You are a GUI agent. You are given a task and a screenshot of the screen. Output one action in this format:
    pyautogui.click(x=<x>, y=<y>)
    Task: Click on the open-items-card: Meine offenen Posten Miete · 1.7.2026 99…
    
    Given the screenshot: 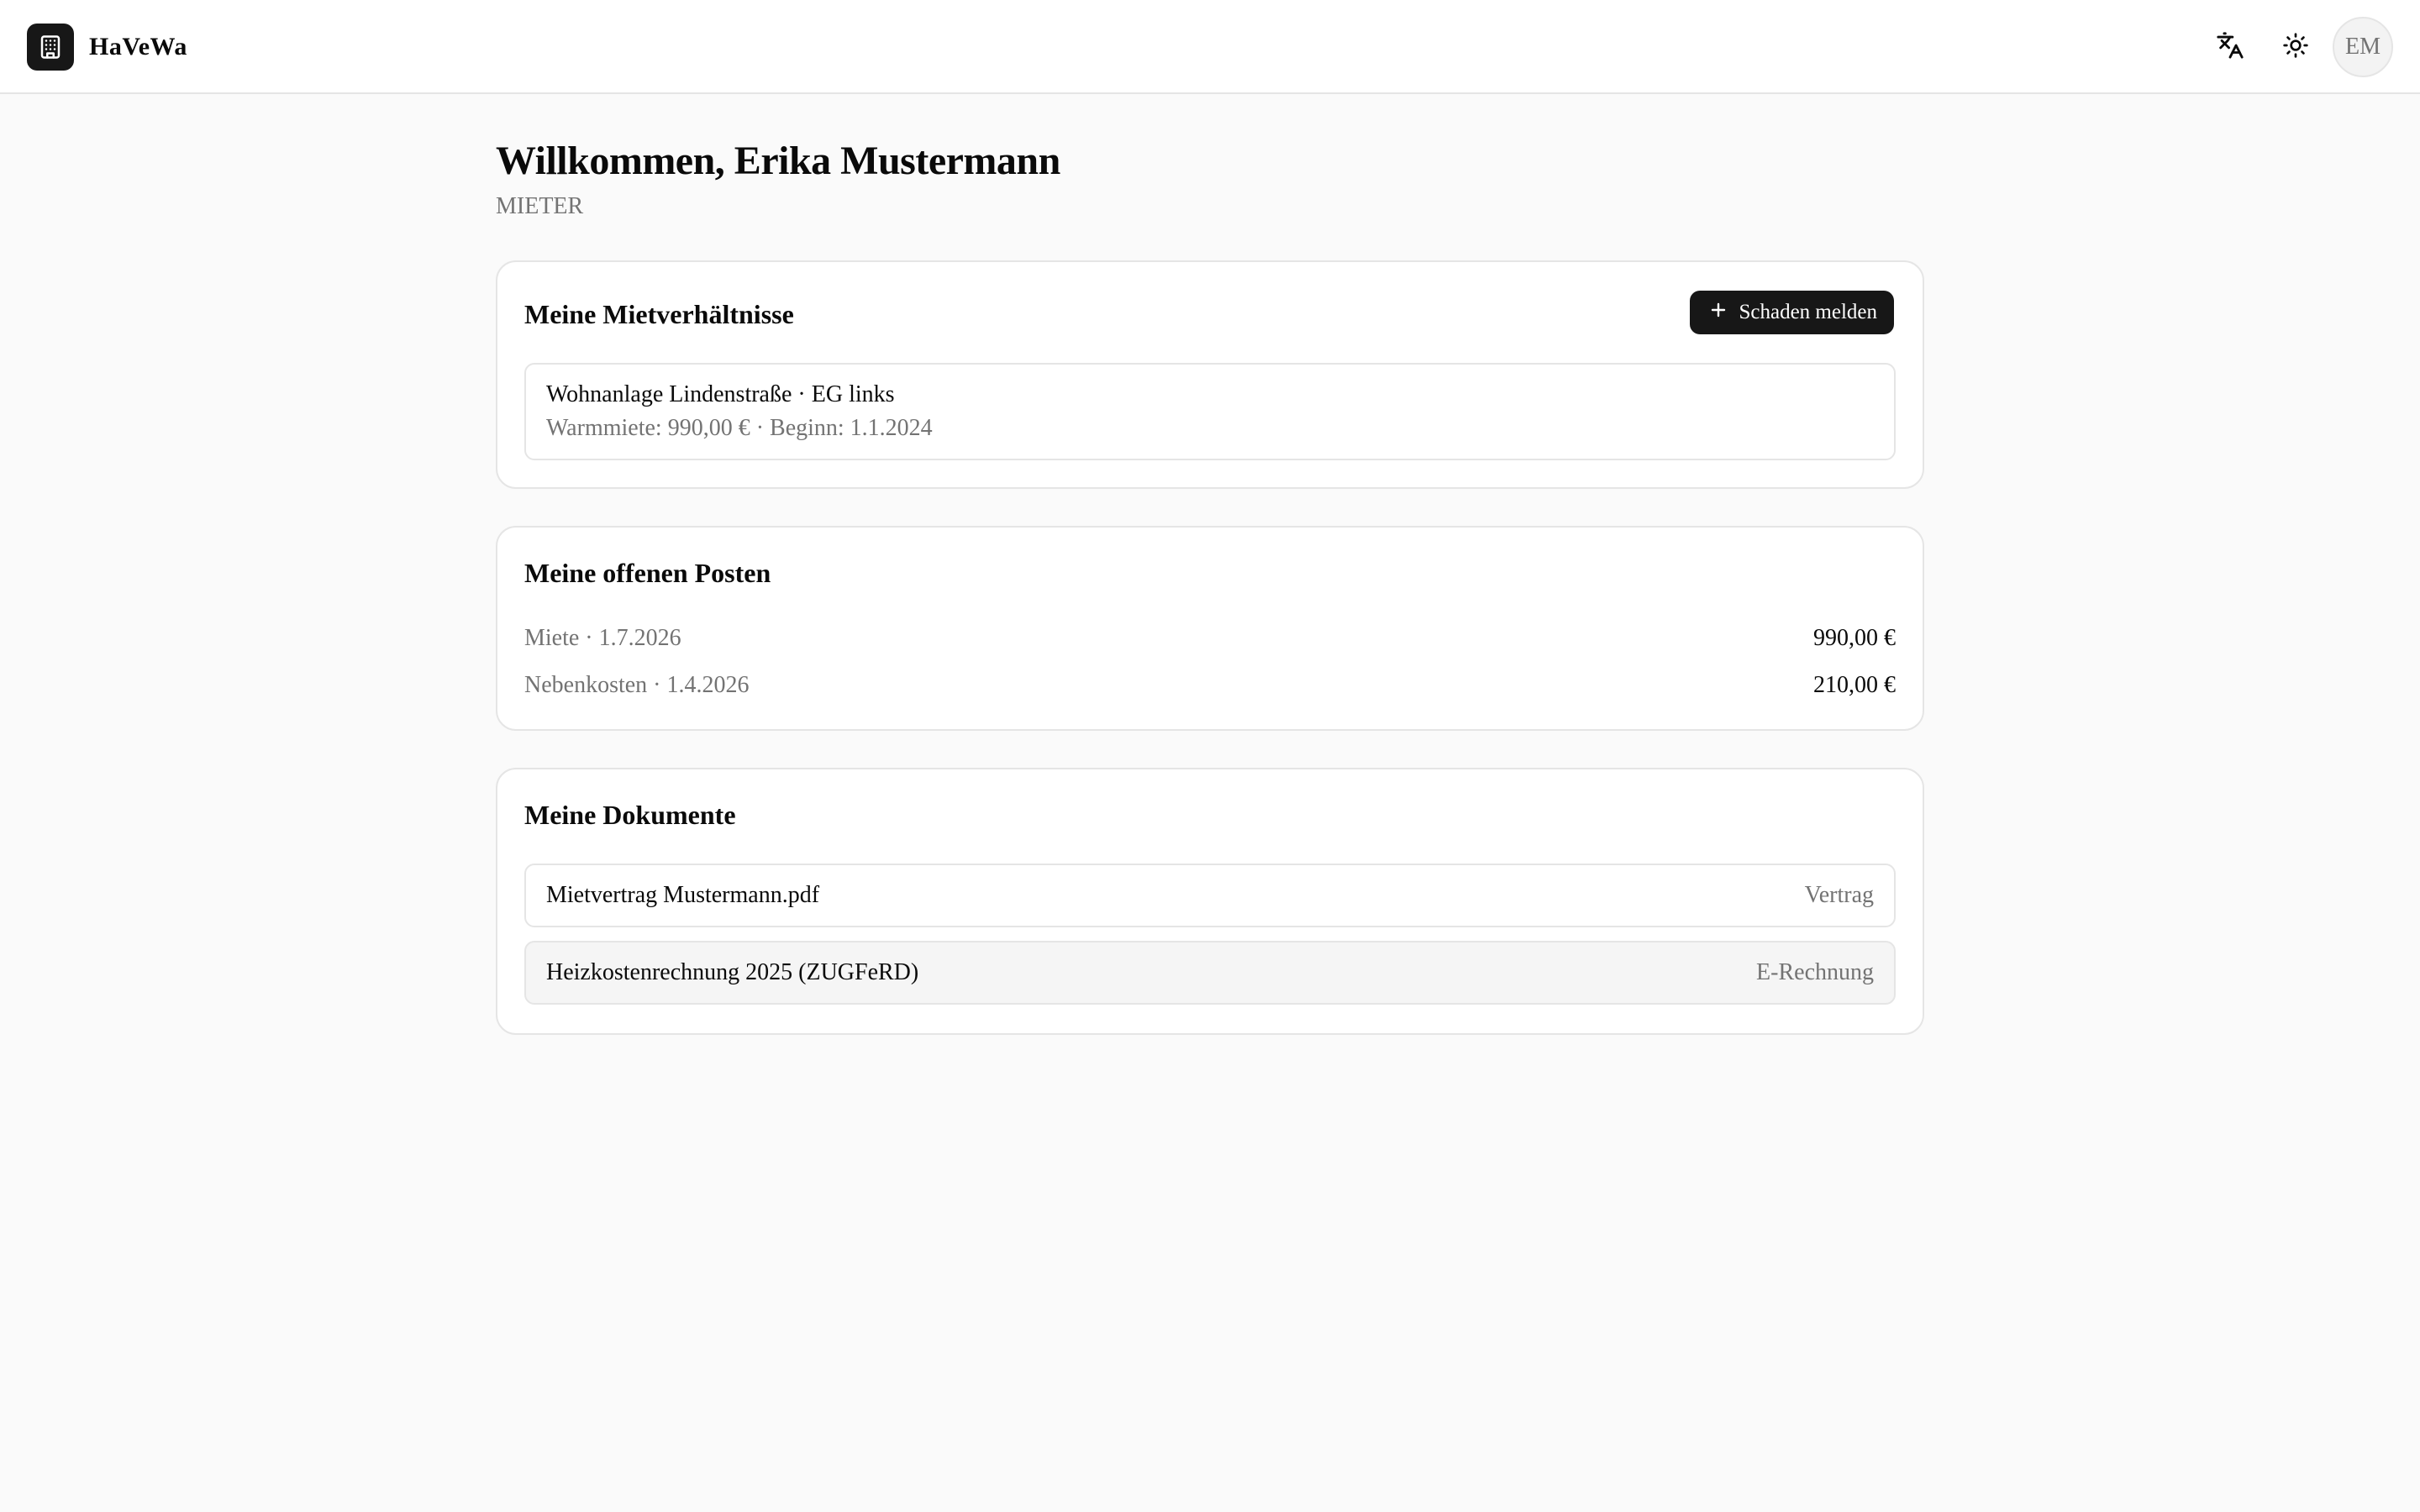 What is the action you would take?
    pyautogui.click(x=1210, y=628)
    